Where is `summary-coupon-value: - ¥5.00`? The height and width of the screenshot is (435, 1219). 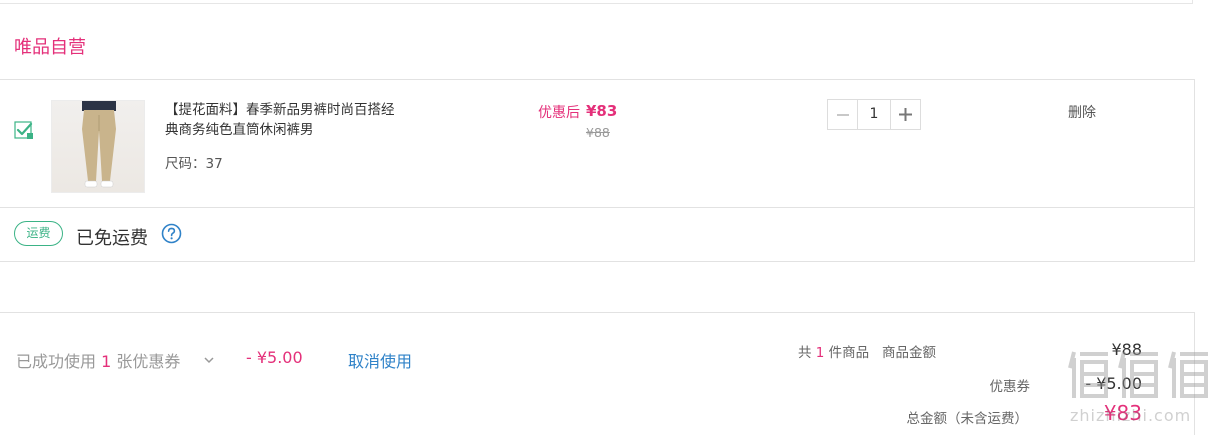
summary-coupon-value: - ¥5.00 is located at coordinates (1113, 383).